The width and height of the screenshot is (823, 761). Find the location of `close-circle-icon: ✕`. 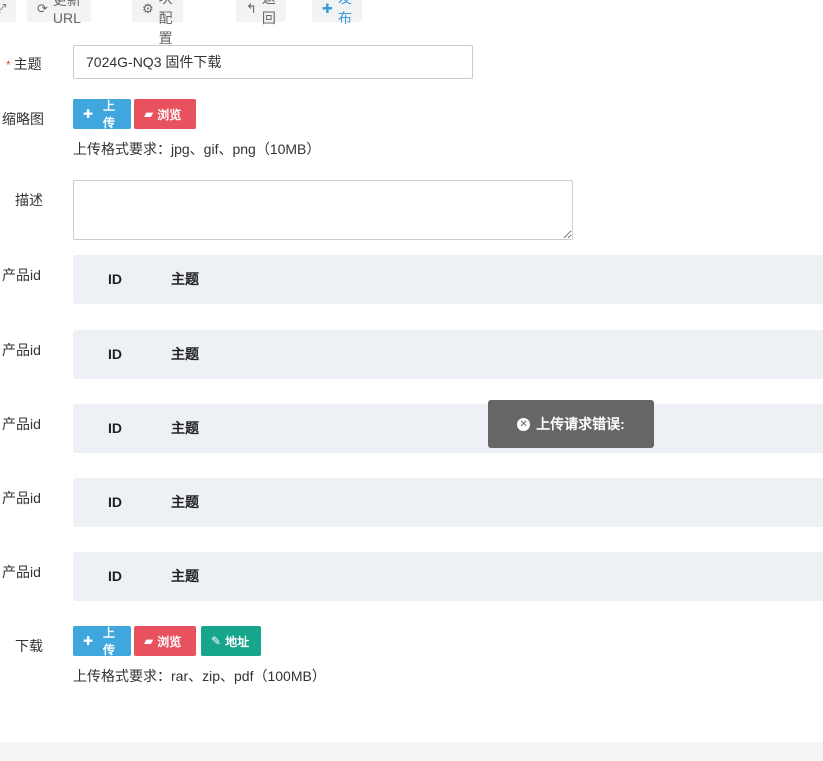

close-circle-icon: ✕ is located at coordinates (524, 424).